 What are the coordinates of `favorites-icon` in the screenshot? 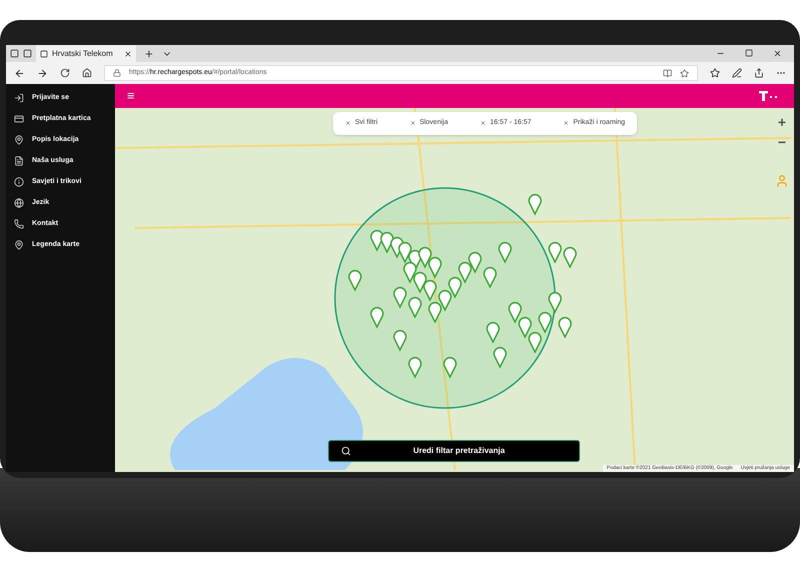 It's located at (715, 73).